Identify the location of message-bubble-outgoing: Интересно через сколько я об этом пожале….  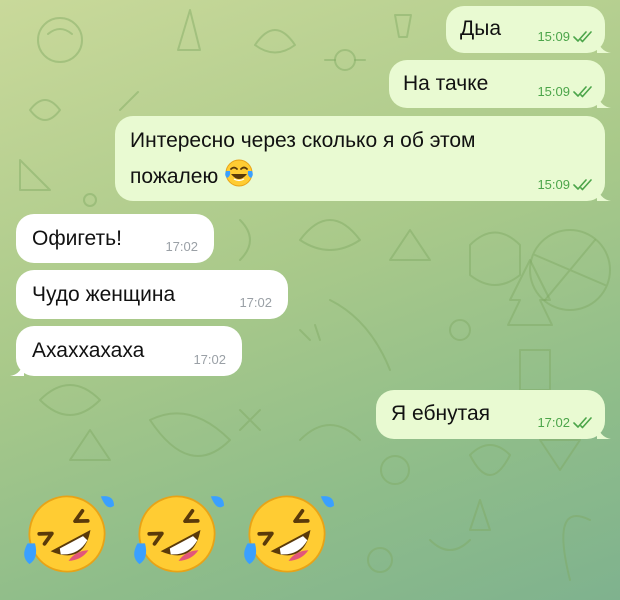
(363, 158).